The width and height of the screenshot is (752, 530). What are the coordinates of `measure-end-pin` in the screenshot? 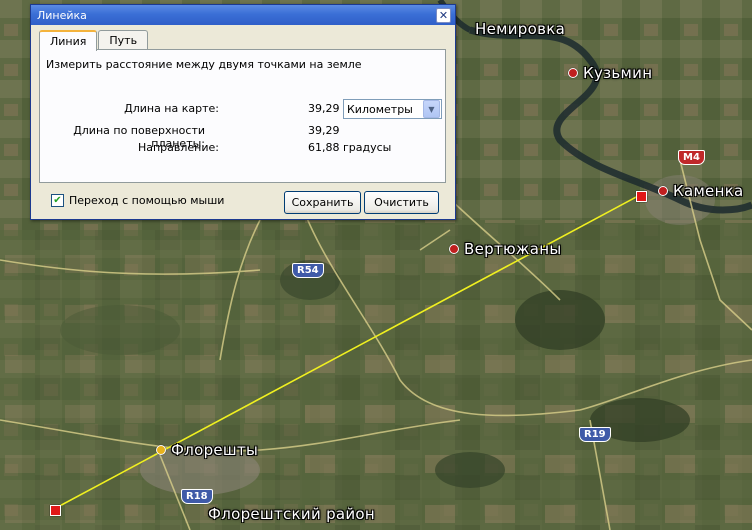 It's located at (641, 196).